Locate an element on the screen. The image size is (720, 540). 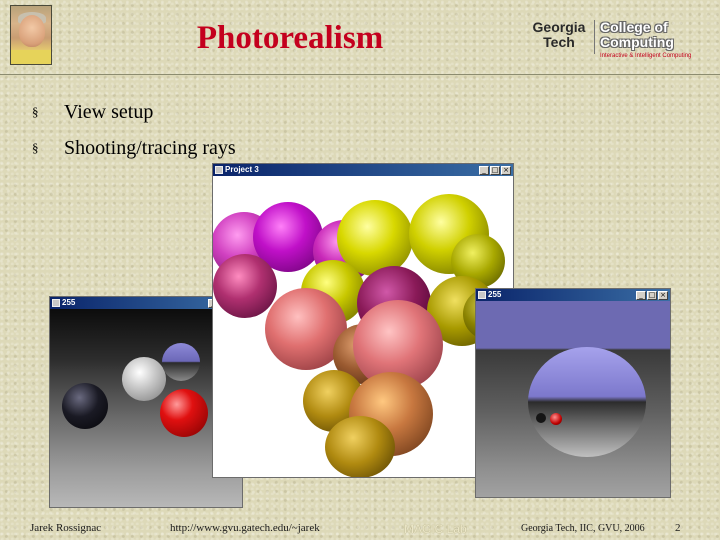
footer-url: http://www.gvu.gatech.edu/~jarek is located at coordinates (245, 528).